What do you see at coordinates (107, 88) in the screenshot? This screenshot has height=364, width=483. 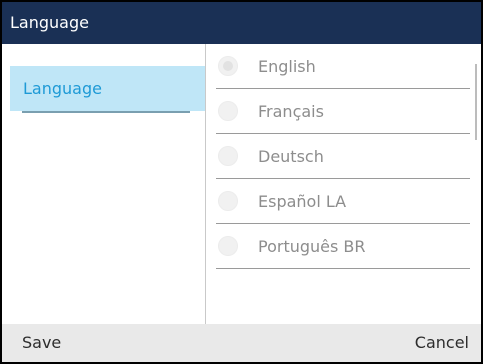 I see `sidebar-item-language: Language` at bounding box center [107, 88].